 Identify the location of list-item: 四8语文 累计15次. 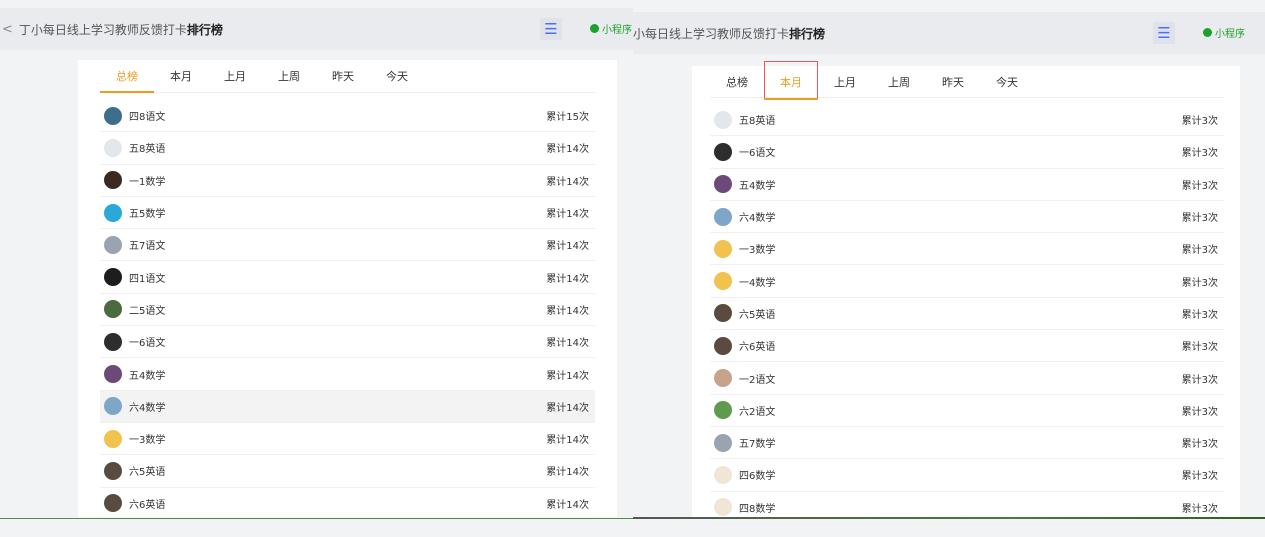
(347, 116).